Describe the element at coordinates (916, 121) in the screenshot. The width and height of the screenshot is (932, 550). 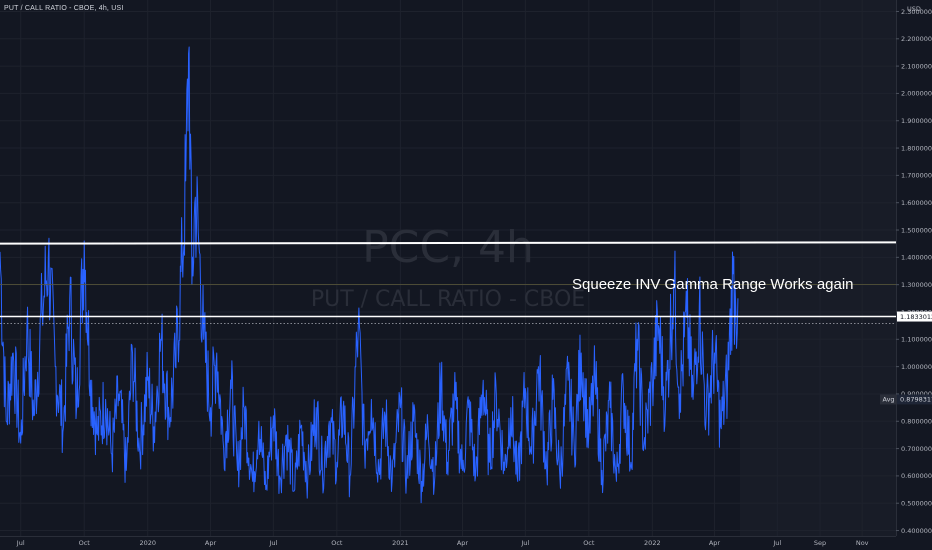
I see `y-tick-label: 1.9000000` at that location.